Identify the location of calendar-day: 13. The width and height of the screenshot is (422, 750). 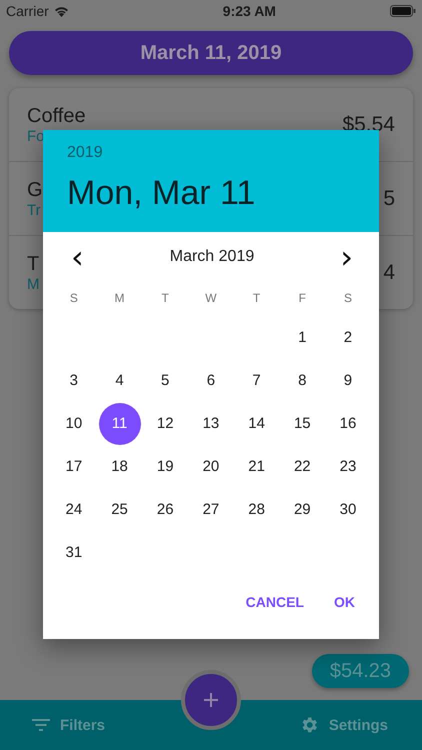
(211, 423).